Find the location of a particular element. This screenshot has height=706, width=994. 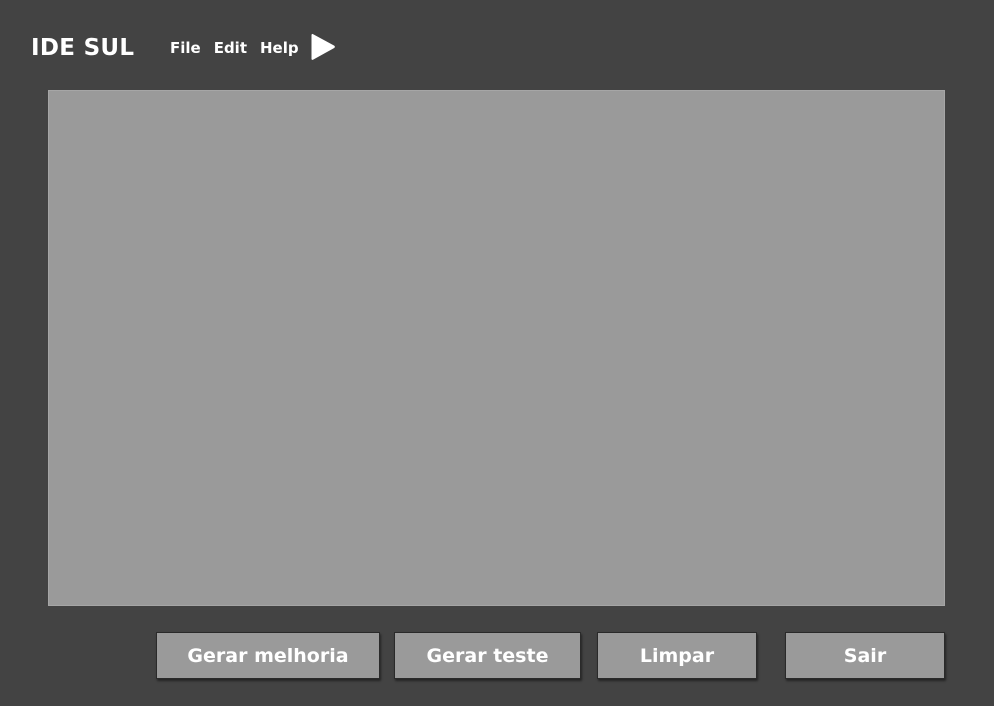

app-title: IDE SUL is located at coordinates (83, 48).